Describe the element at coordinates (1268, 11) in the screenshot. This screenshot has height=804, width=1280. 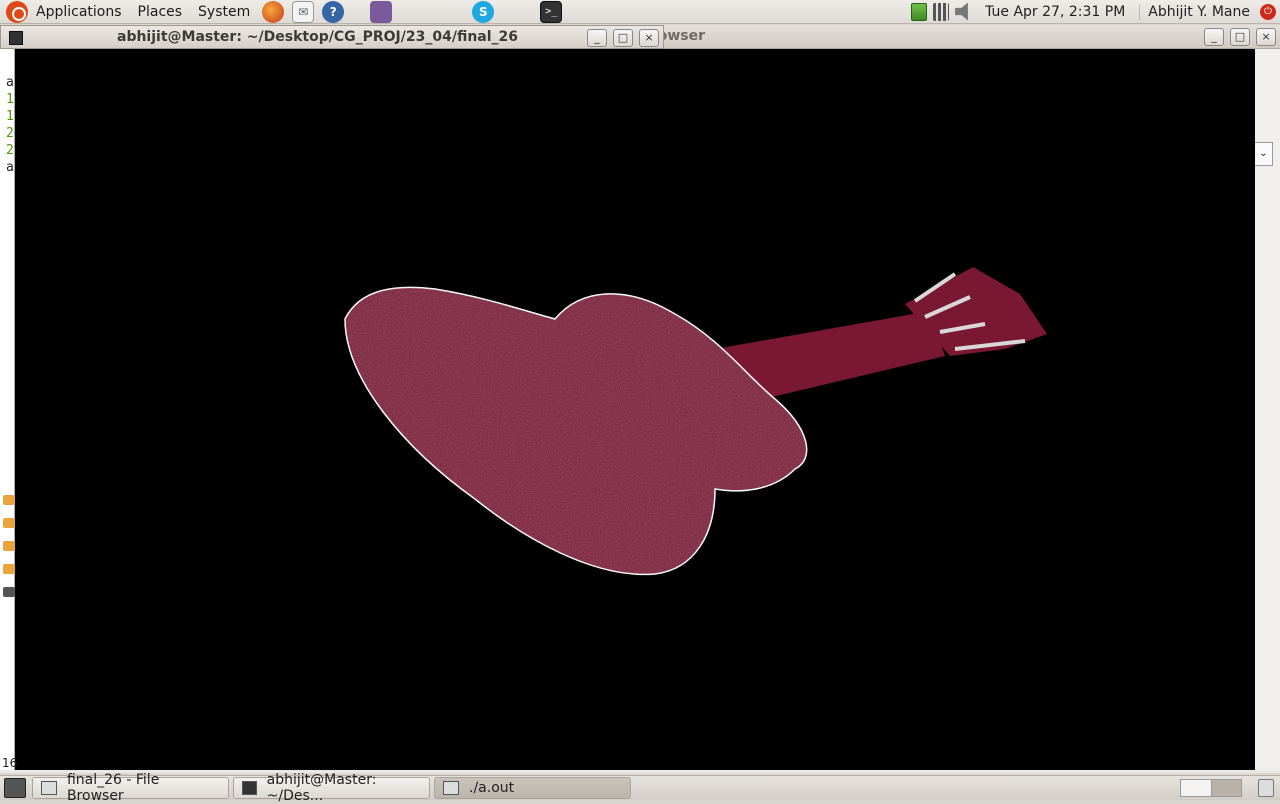
I see `power-icon: ⏻` at that location.